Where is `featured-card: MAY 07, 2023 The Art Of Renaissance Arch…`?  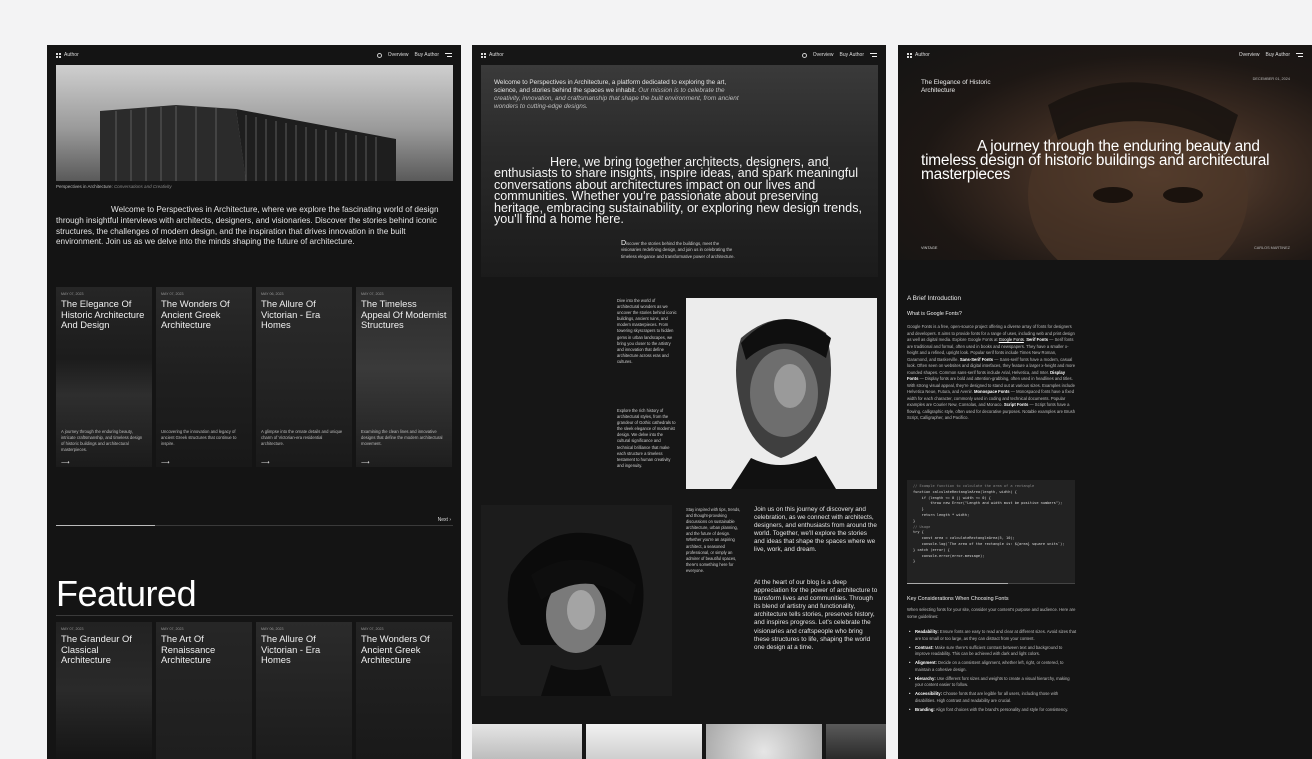 featured-card: MAY 07, 2023 The Art Of Renaissance Arch… is located at coordinates (204, 690).